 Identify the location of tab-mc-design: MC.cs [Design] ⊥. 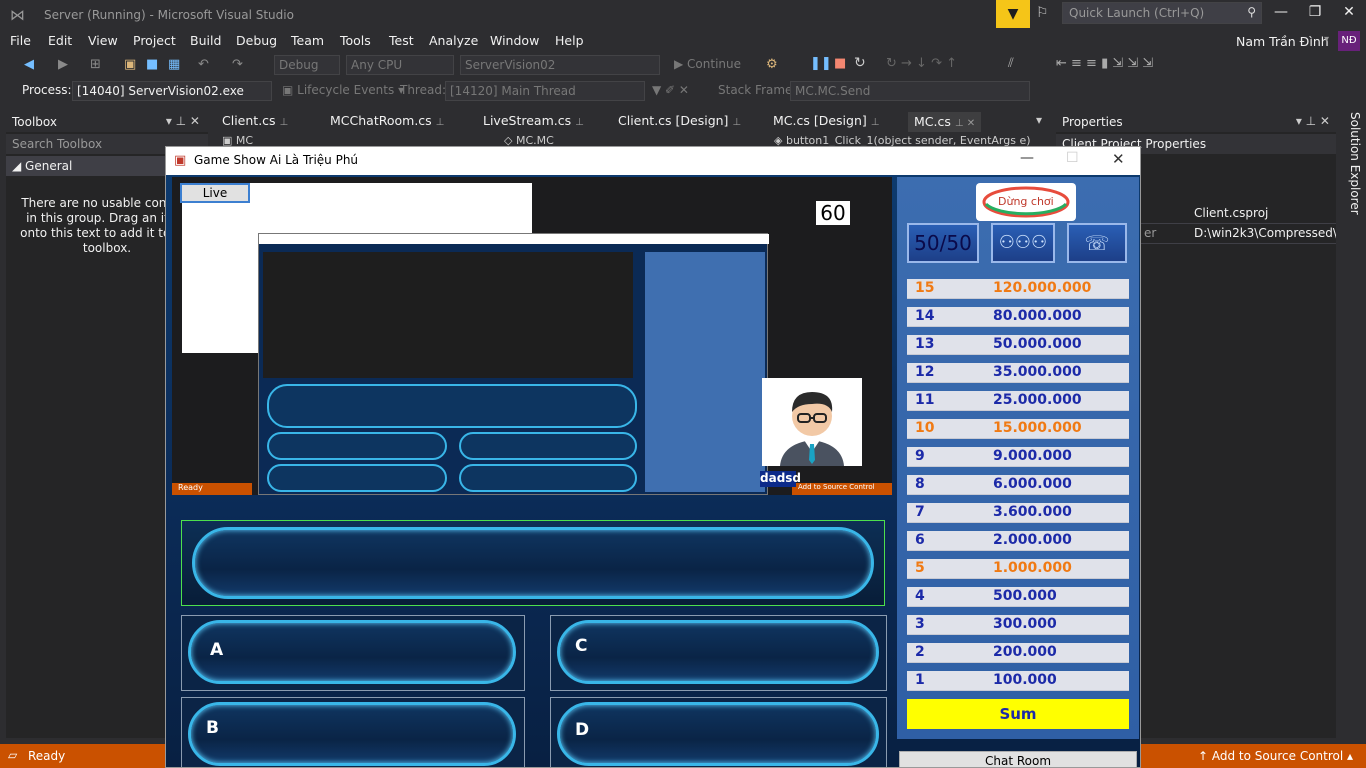
(826, 123).